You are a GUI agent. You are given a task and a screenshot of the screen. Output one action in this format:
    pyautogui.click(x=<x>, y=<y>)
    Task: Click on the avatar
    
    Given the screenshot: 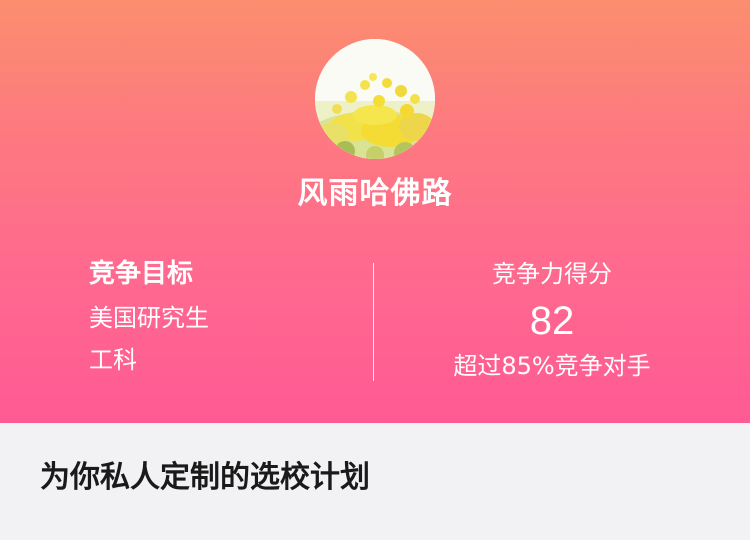 What is the action you would take?
    pyautogui.click(x=375, y=99)
    